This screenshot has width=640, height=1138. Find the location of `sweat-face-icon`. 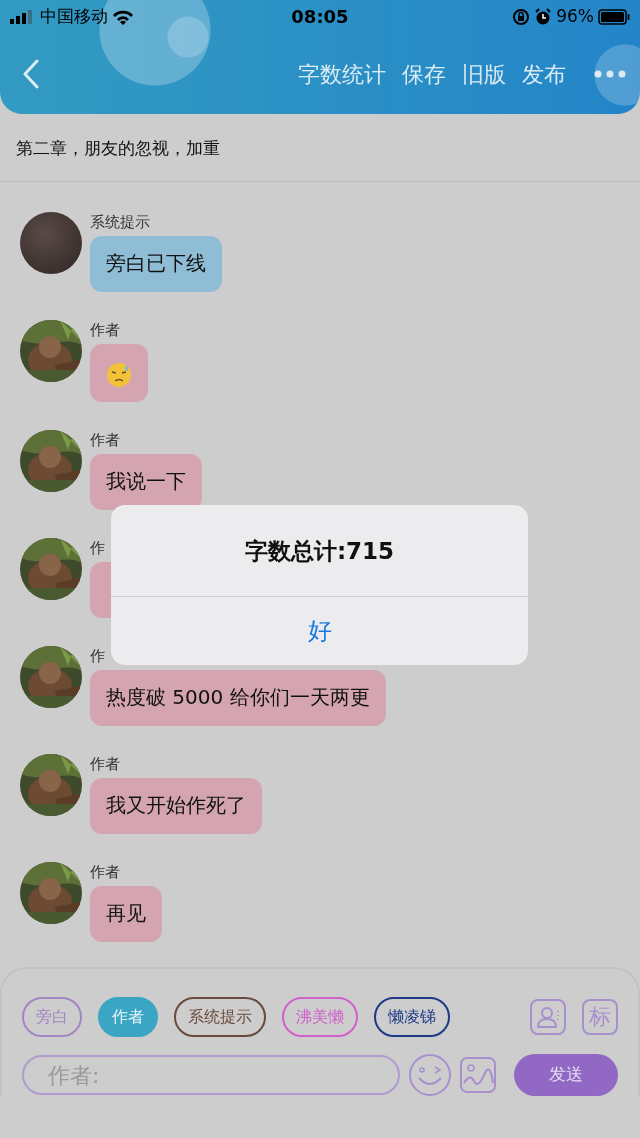

sweat-face-icon is located at coordinates (119, 374).